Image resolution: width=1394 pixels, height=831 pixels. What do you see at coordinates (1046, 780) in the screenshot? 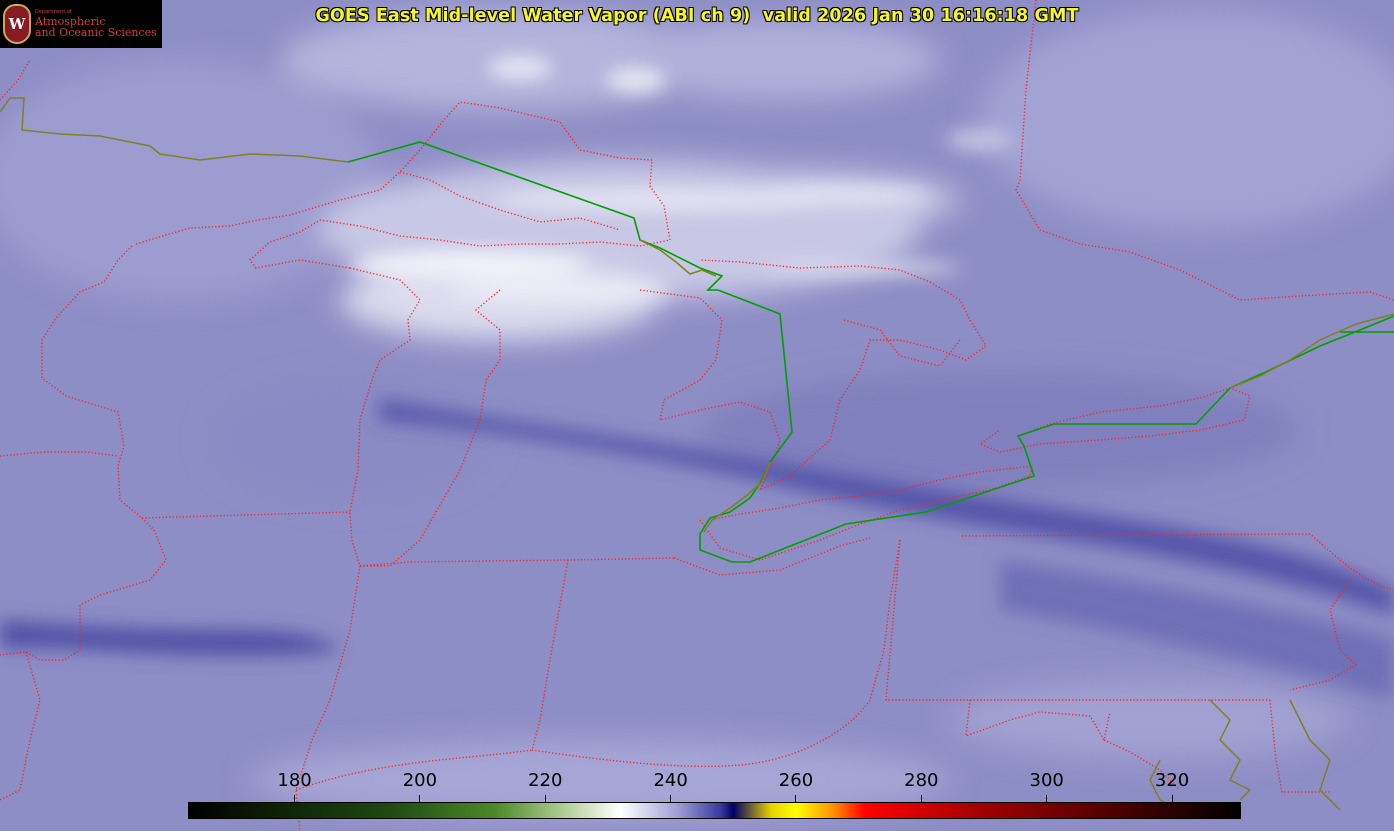
I see `colorbar-tick-label: 300` at bounding box center [1046, 780].